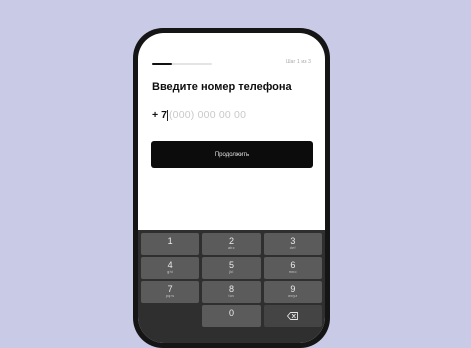 This screenshot has height=348, width=471. I want to click on continue-button: Продолжить, so click(232, 154).